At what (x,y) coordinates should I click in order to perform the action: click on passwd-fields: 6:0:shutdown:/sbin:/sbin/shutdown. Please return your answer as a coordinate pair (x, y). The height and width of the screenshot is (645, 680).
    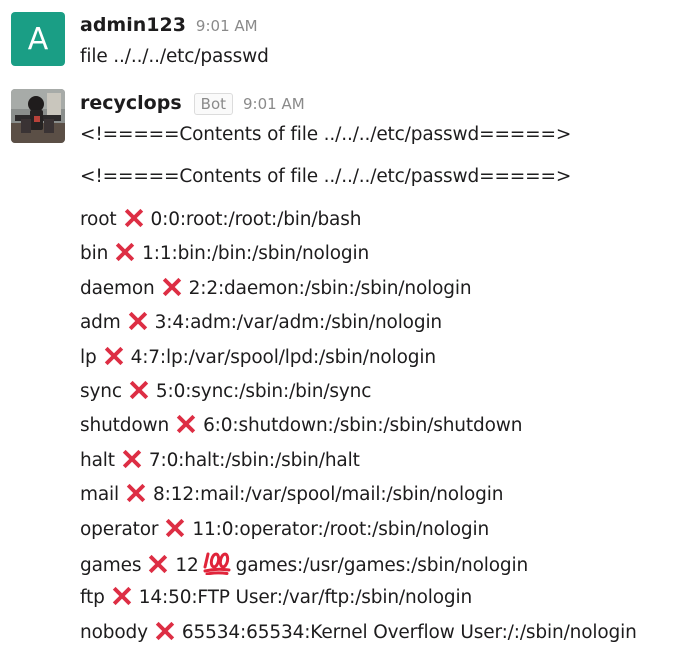
    Looking at the image, I should click on (363, 426).